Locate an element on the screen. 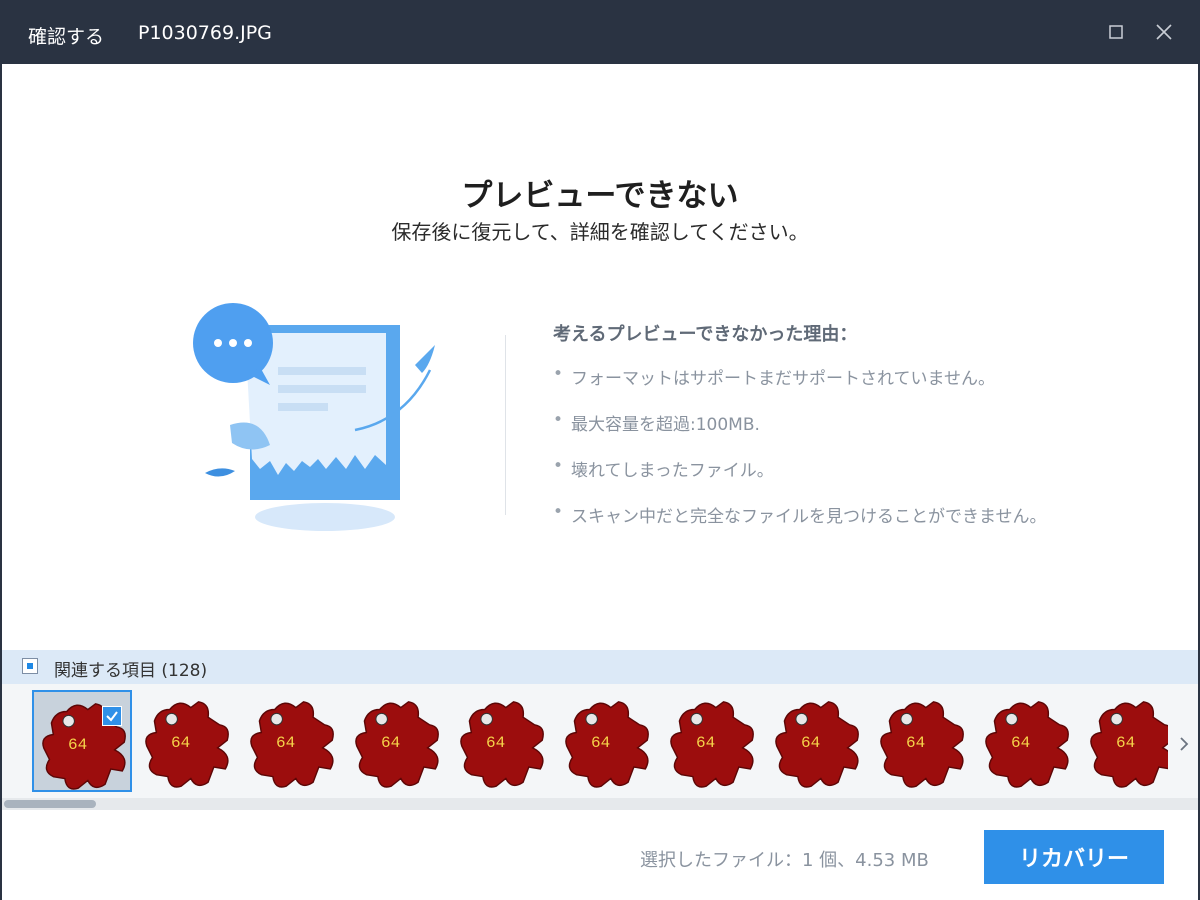 This screenshot has width=1200, height=900. close-button is located at coordinates (1164, 32).